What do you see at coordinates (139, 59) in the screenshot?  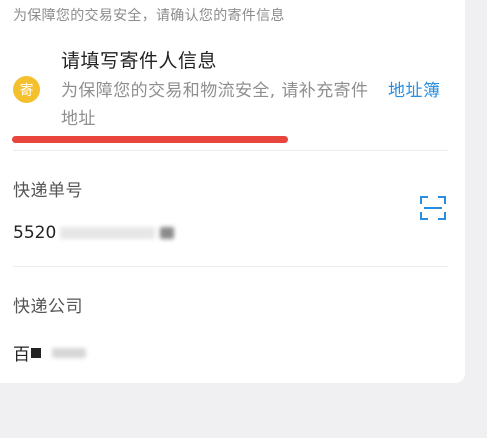 I see `sender-title: 请填写寄件人信息` at bounding box center [139, 59].